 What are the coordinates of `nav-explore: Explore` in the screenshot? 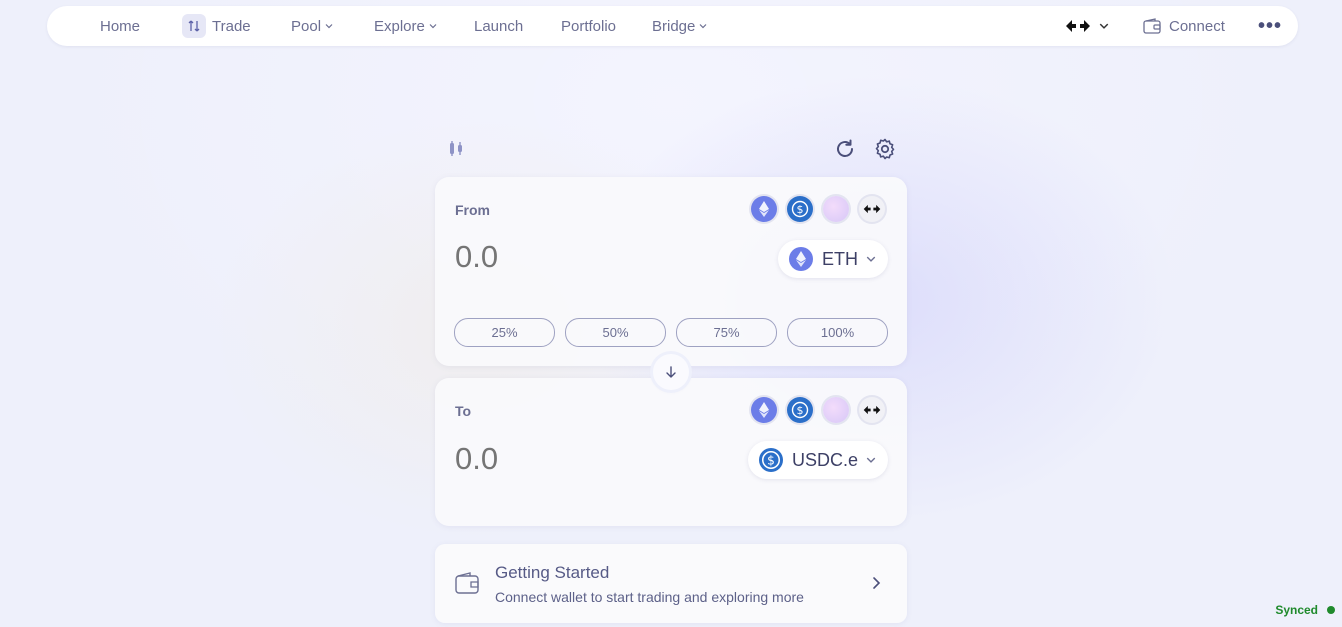 It's located at (405, 26).